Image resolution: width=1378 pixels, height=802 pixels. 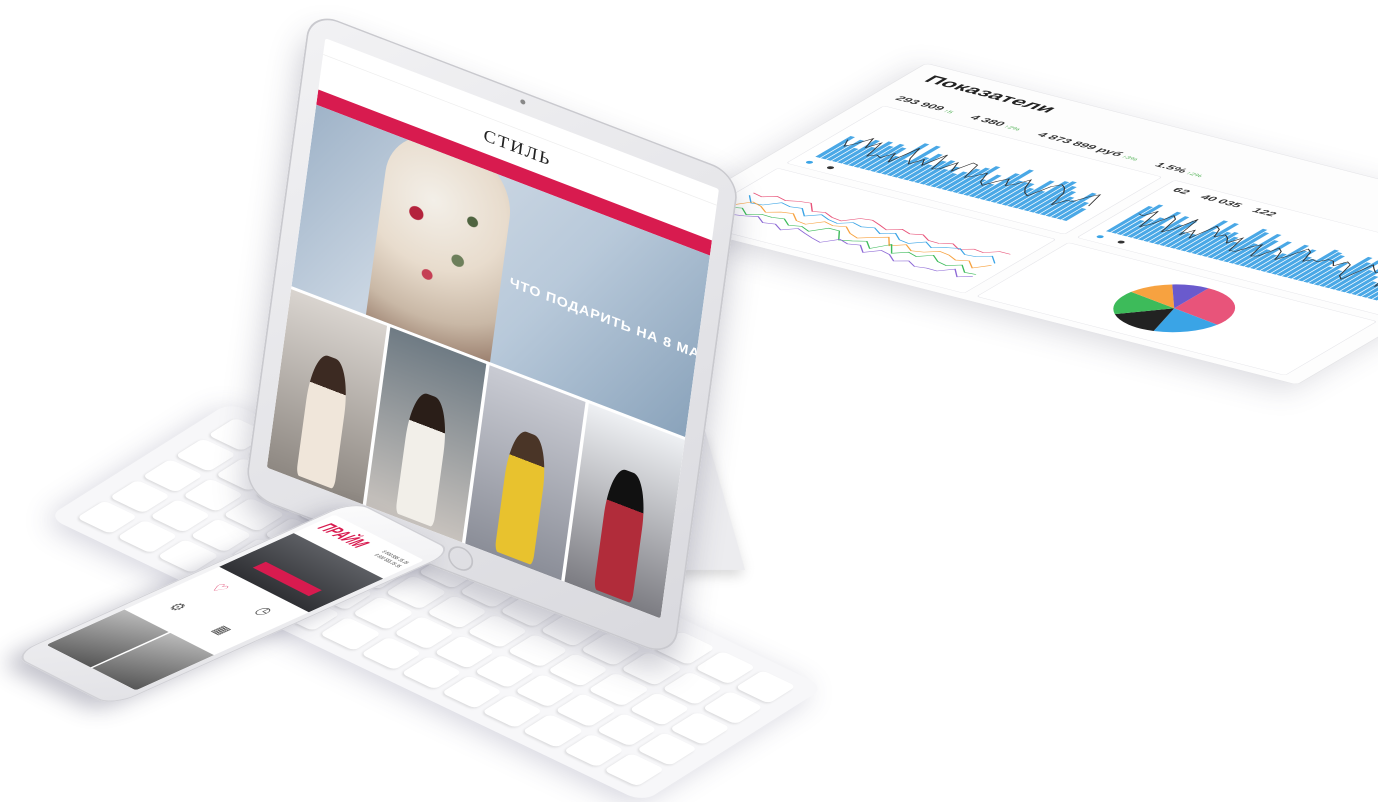 What do you see at coordinates (1264, 212) in the screenshot?
I see `kpi-secondary-3: 122` at bounding box center [1264, 212].